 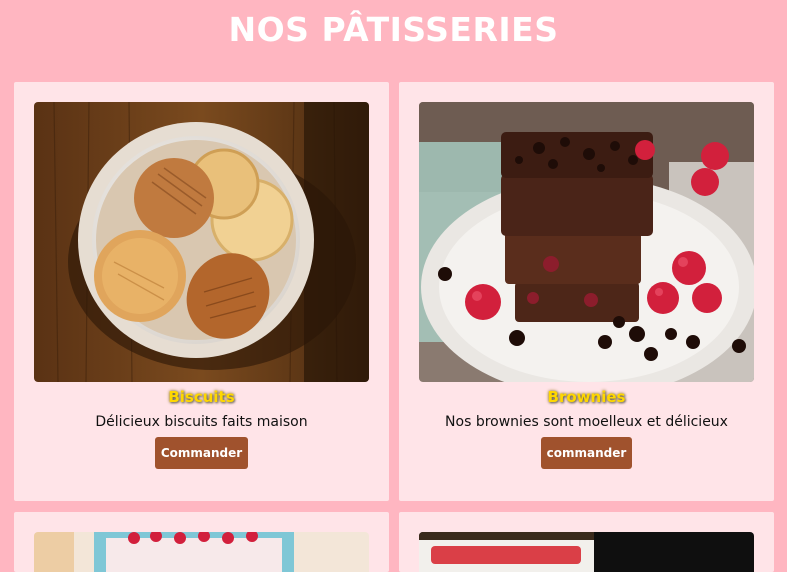 I want to click on product-description: Délicieux biscuits faits maison, so click(x=201, y=422).